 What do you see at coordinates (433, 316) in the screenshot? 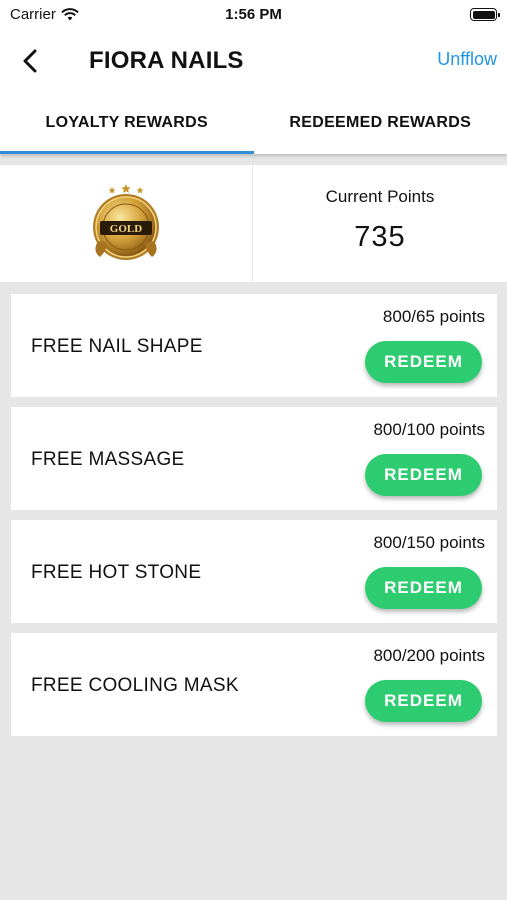
I see `reward-points: 800/65 points` at bounding box center [433, 316].